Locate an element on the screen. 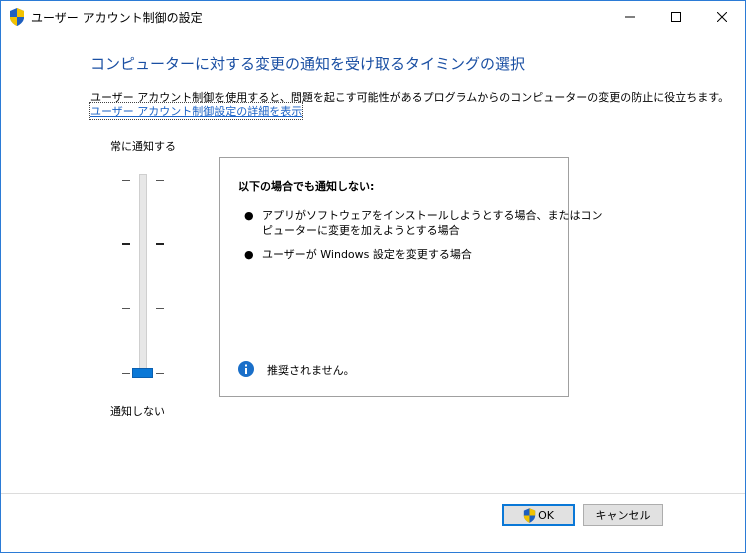 Image resolution: width=746 pixels, height=553 pixels. ok-button: OK is located at coordinates (538, 515).